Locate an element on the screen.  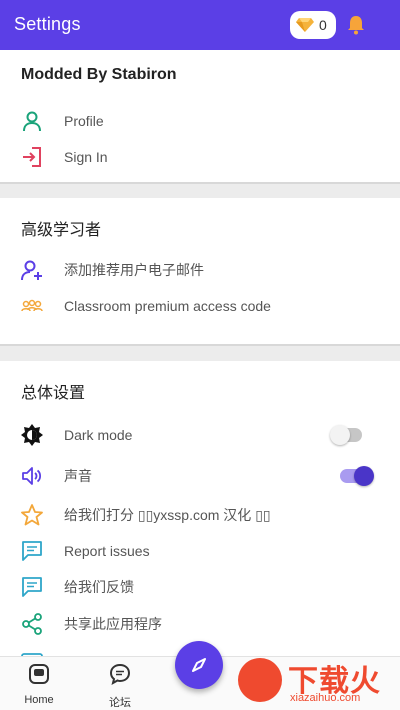
report-issues-label: Report issues is located at coordinates (107, 551).